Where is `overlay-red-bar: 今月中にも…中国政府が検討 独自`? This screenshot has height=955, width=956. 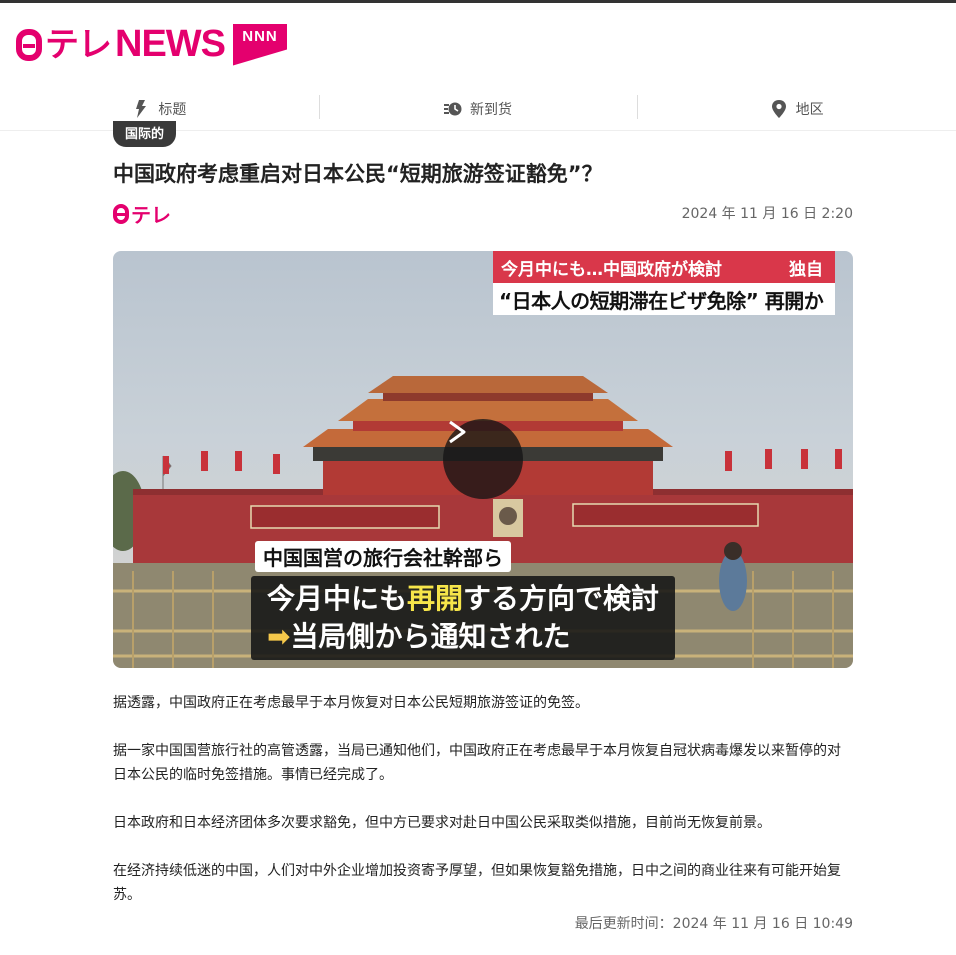 overlay-red-bar: 今月中にも…中国政府が検討 独自 is located at coordinates (664, 267).